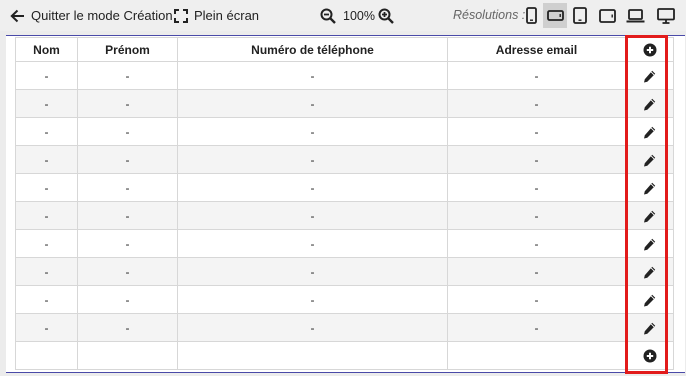 The width and height of the screenshot is (686, 376). I want to click on phone-landscape-icon, so click(555, 15).